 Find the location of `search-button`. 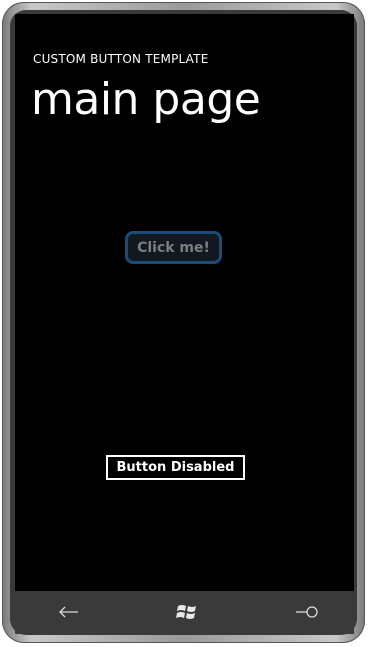

search-button is located at coordinates (307, 612).